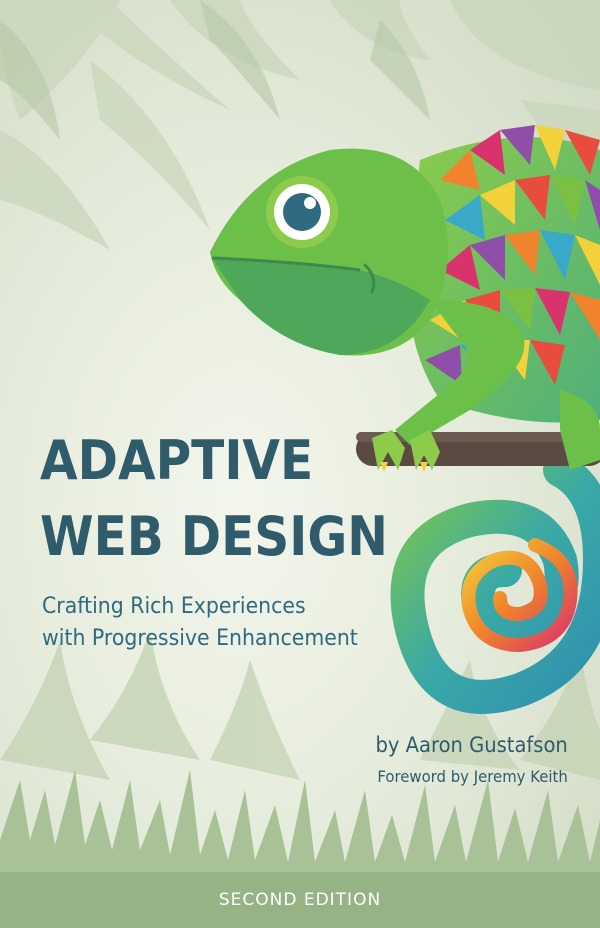  Describe the element at coordinates (174, 606) in the screenshot. I see `subtitle-line-1: Crafting Rich Experiences` at that location.